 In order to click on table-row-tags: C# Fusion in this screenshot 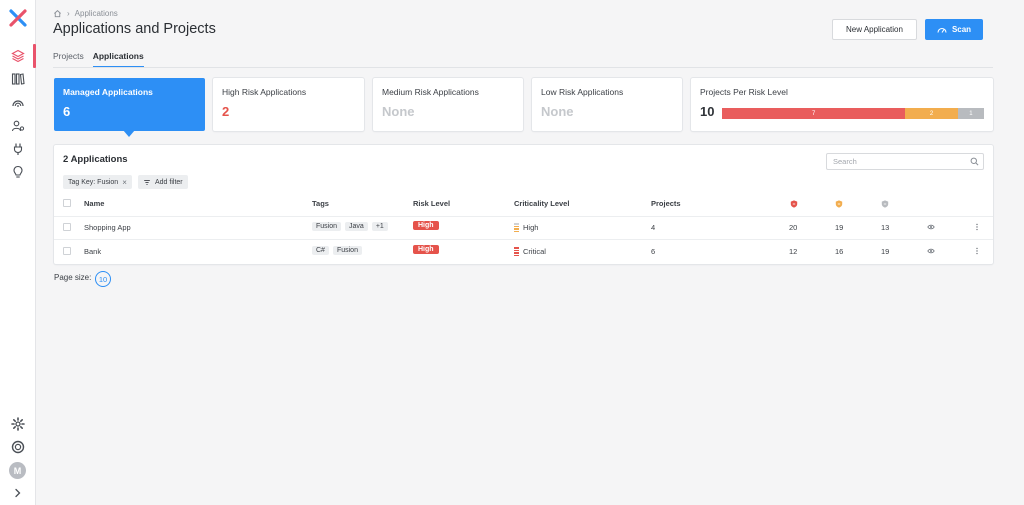, I will do `click(337, 250)`.